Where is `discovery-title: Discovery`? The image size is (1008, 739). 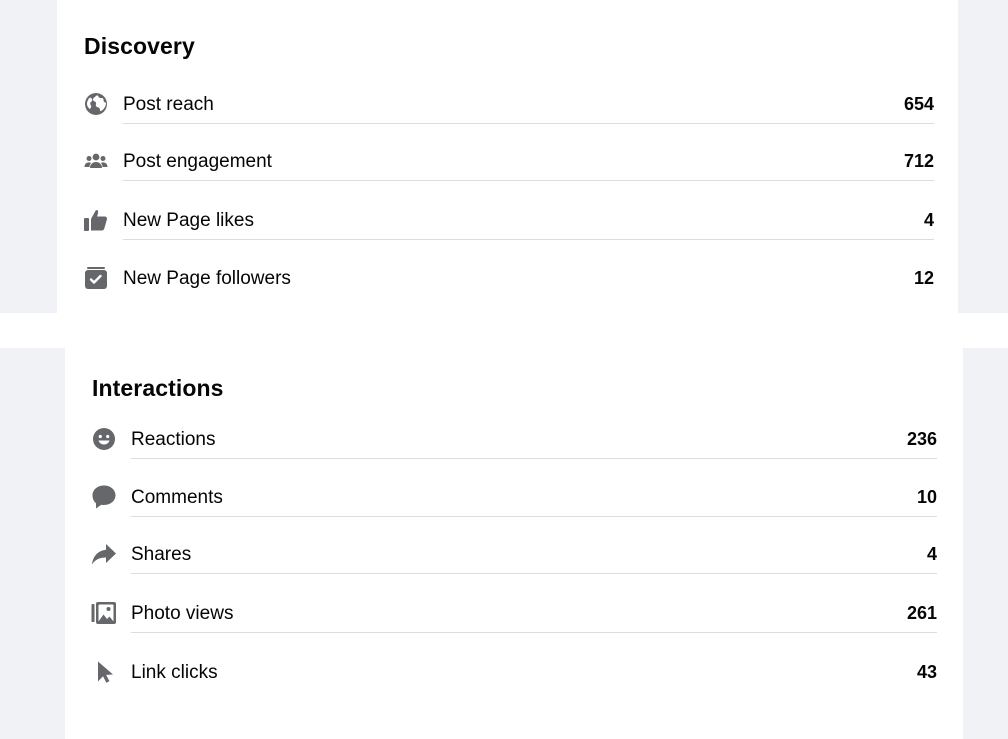
discovery-title: Discovery is located at coordinates (139, 46).